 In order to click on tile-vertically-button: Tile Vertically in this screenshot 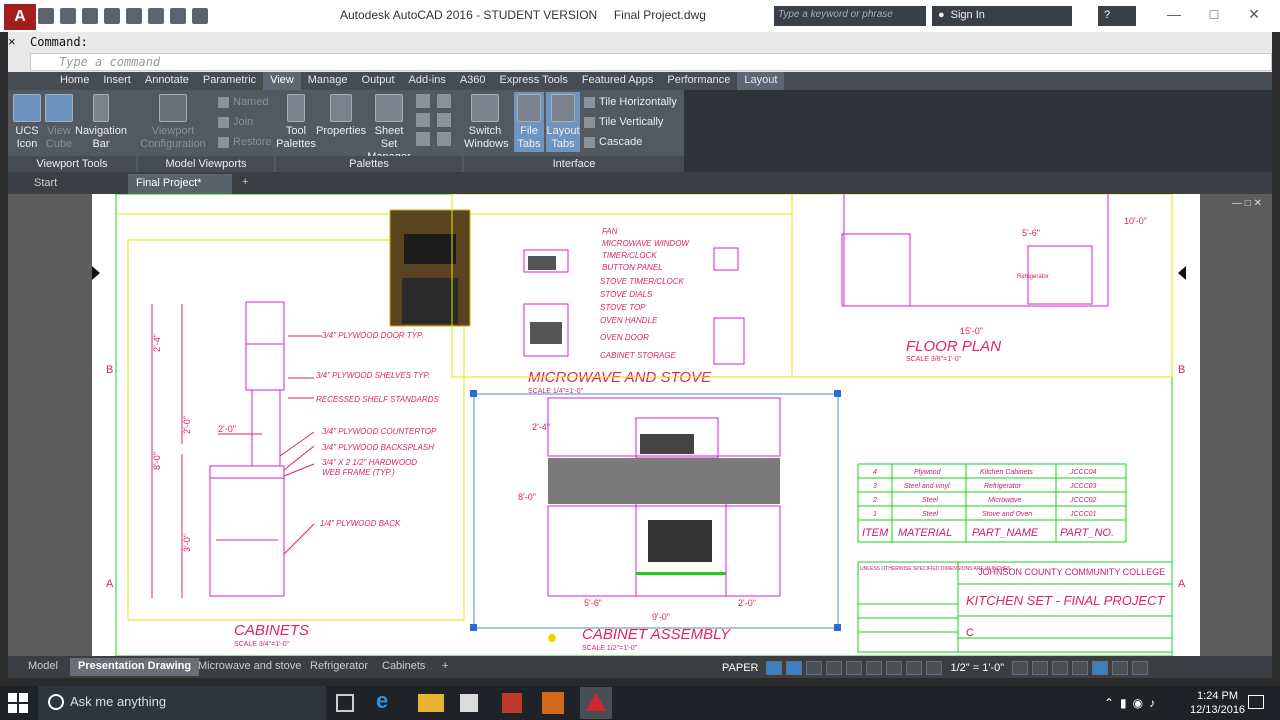, I will do `click(623, 122)`.